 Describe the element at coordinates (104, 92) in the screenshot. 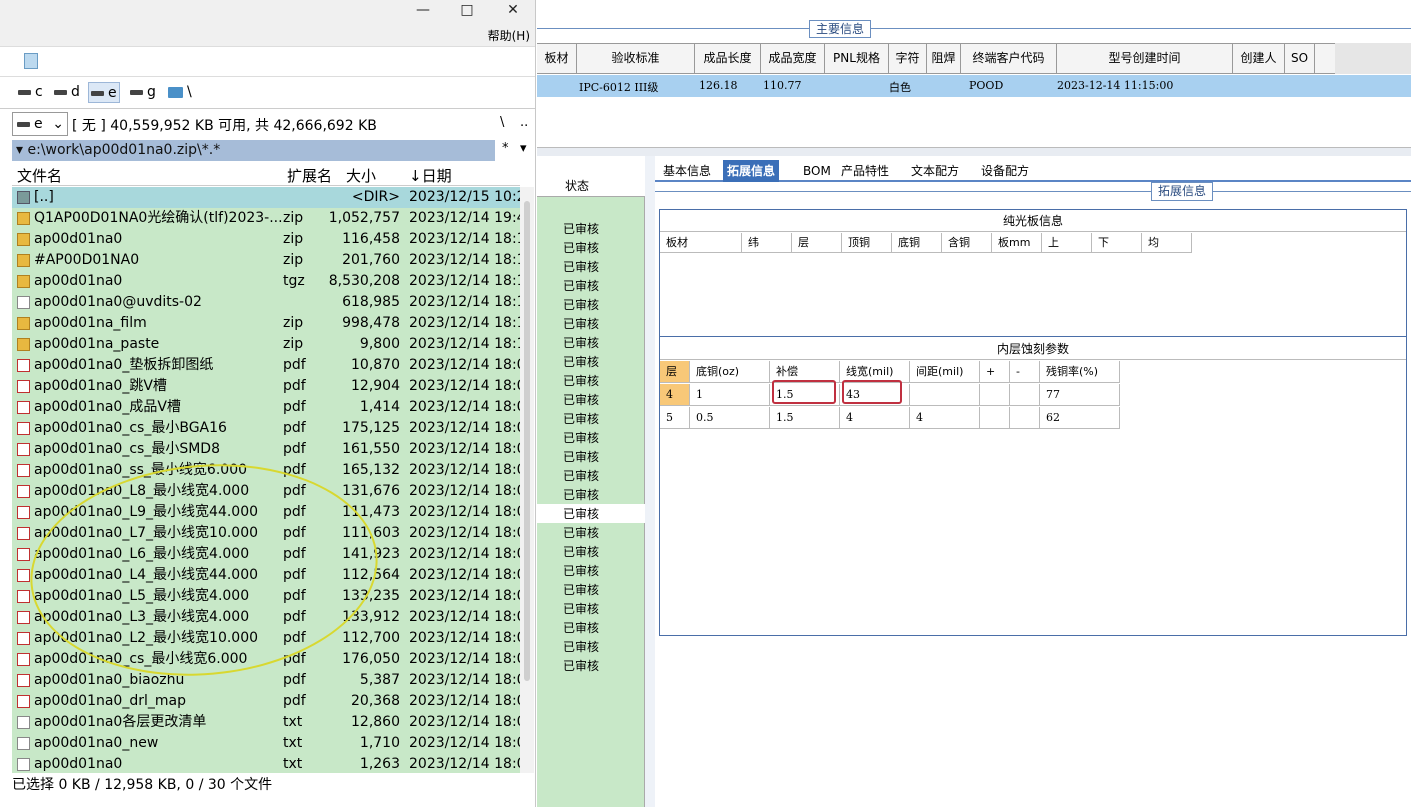

I see `drive-e-button: e` at that location.